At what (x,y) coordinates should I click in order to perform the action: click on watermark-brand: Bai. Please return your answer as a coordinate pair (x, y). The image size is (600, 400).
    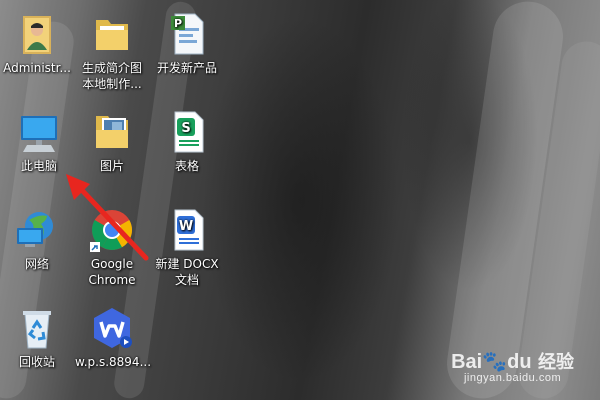
    Looking at the image, I should click on (467, 362).